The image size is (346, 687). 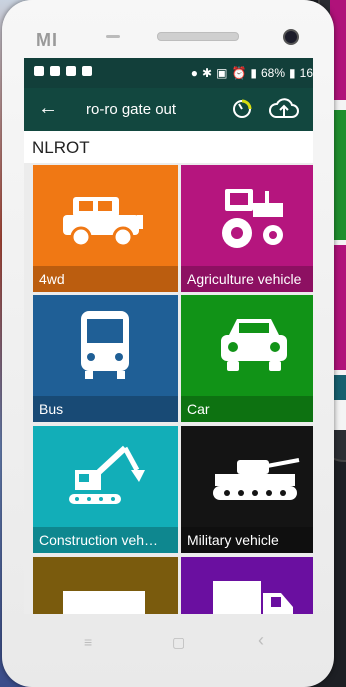 What do you see at coordinates (306, 73) in the screenshot?
I see `clock: 16` at bounding box center [306, 73].